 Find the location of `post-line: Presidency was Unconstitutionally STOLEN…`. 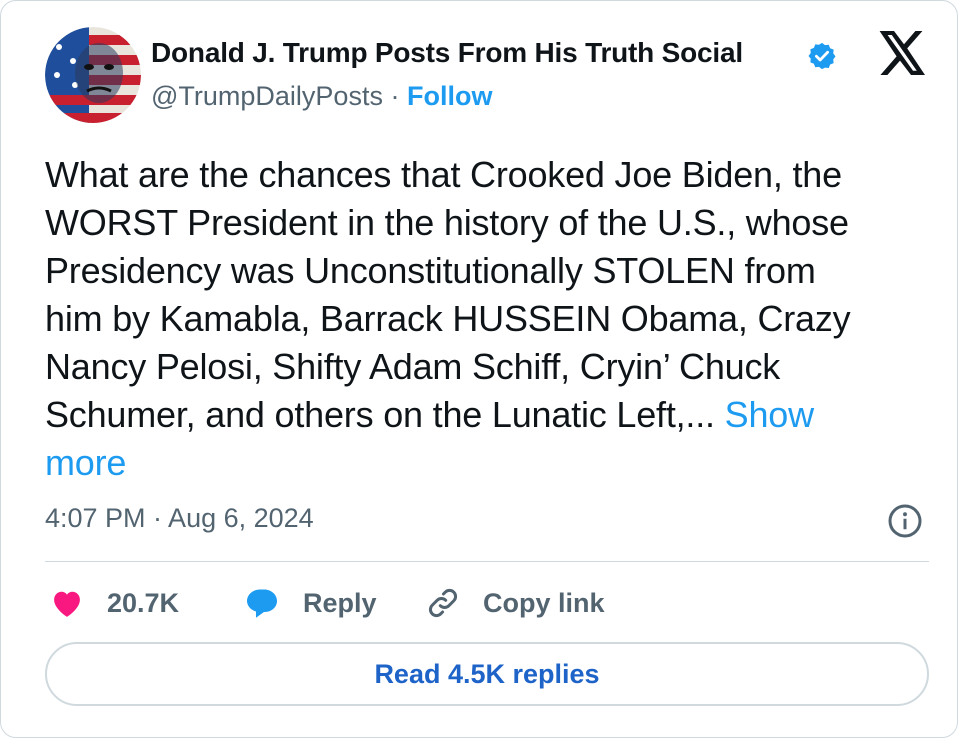

post-line: Presidency was Unconstitutionally STOLEN… is located at coordinates (430, 270).